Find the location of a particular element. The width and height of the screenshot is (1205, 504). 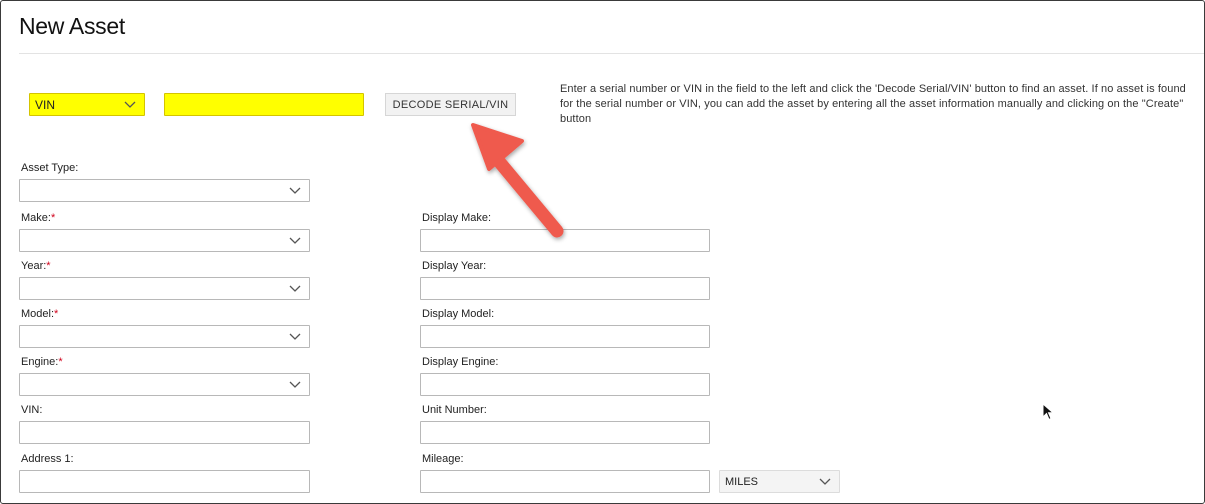

display-model-label: Display Model: is located at coordinates (458, 314).